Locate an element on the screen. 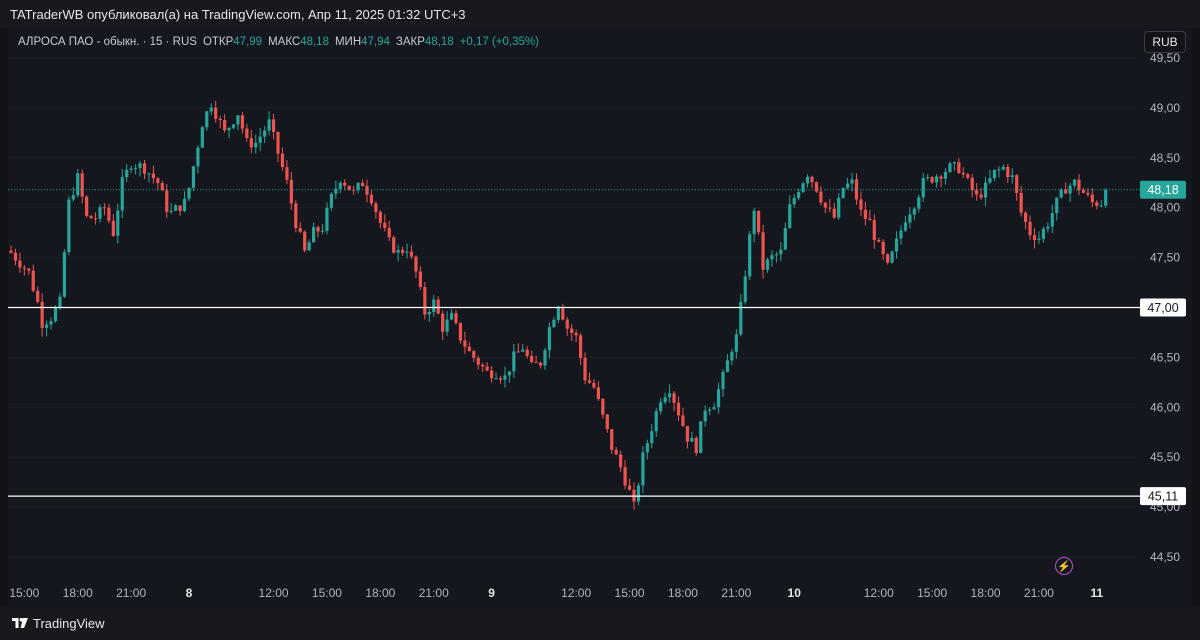 The height and width of the screenshot is (640, 1200). y-tick-label: 45,50 is located at coordinates (1165, 457).